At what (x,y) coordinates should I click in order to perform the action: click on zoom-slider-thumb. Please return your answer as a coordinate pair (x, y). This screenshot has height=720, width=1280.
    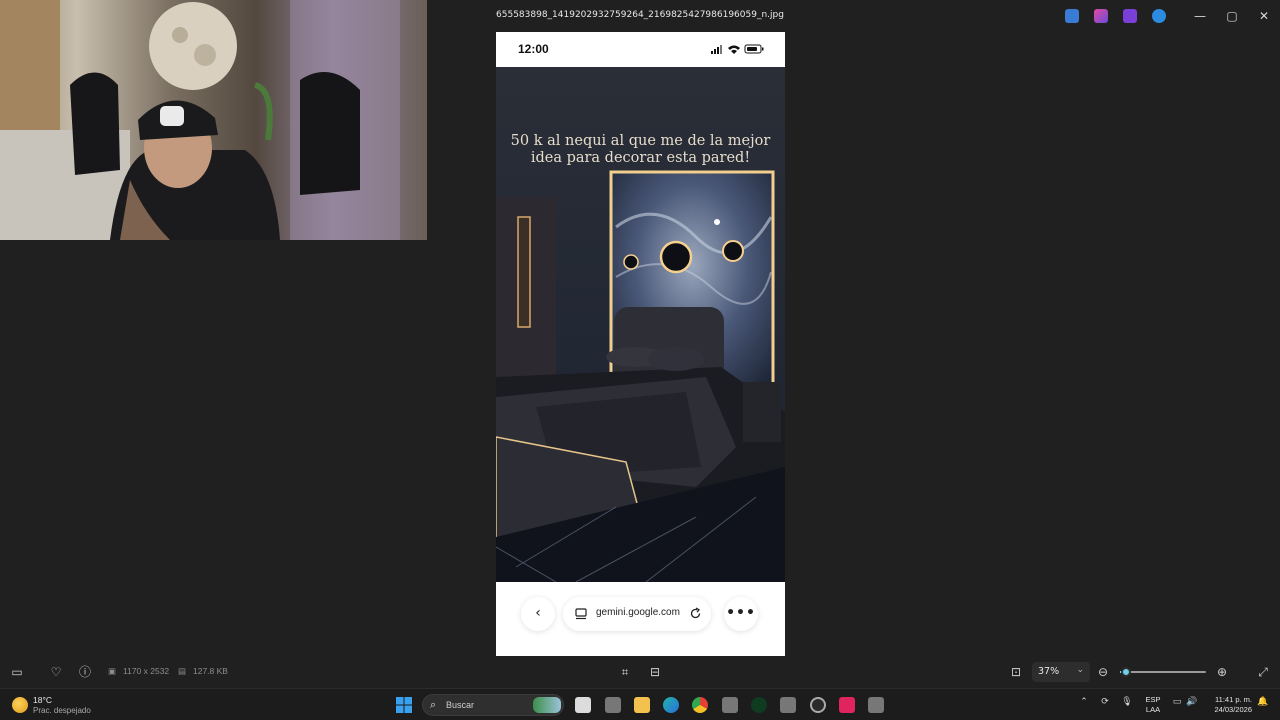
    Looking at the image, I should click on (1126, 672).